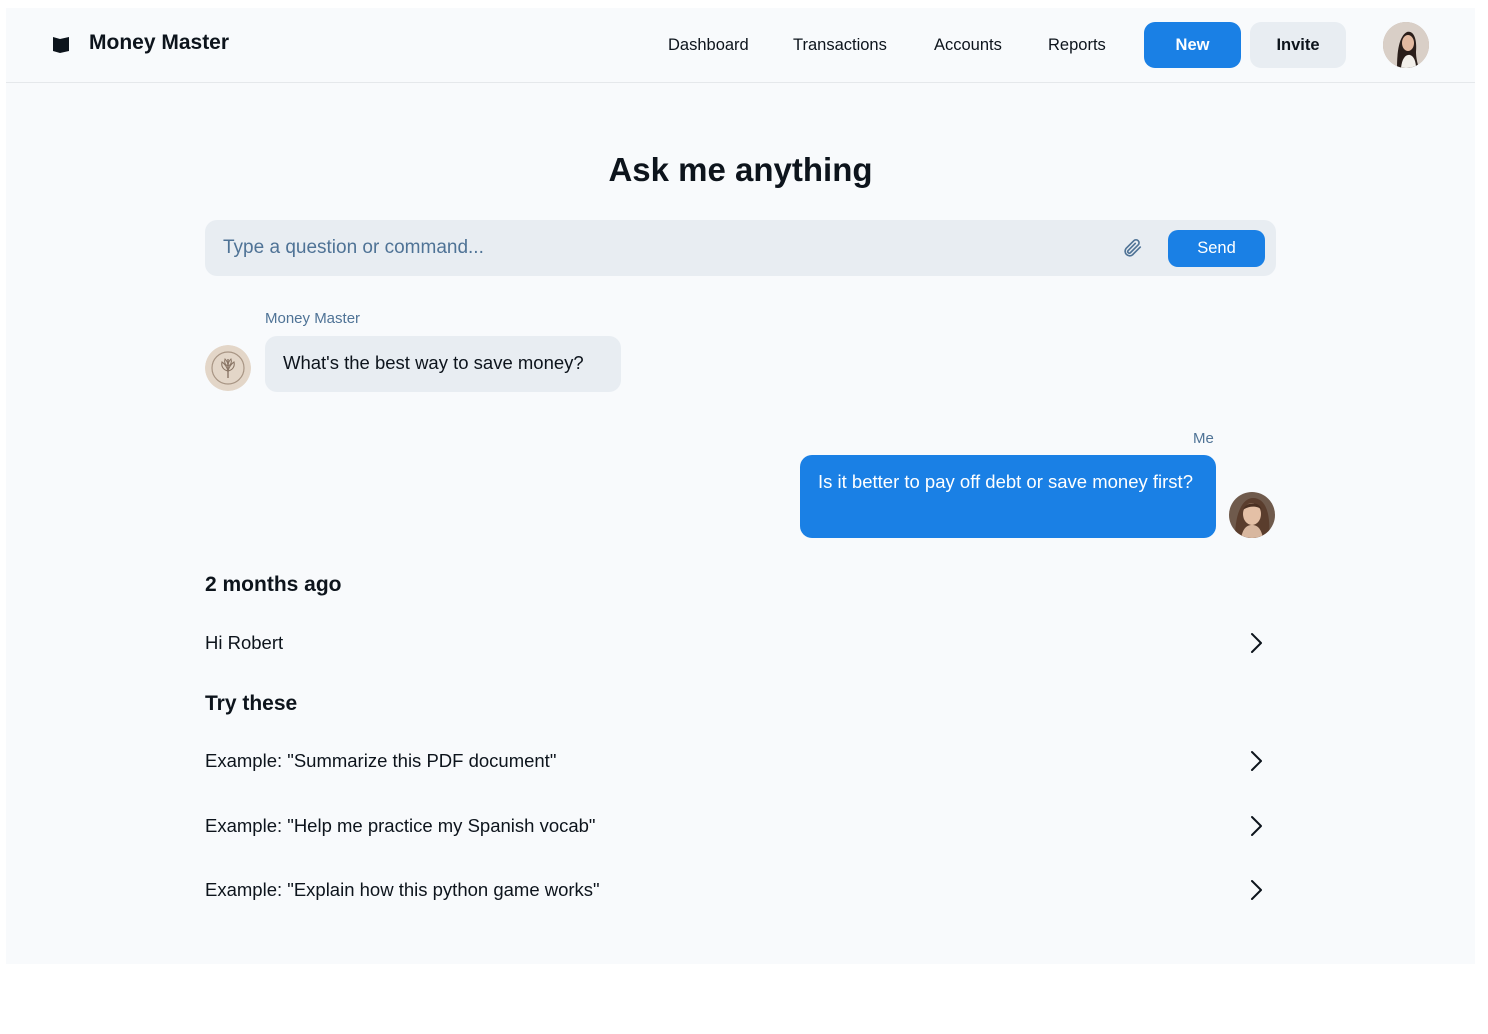 The height and width of the screenshot is (1034, 1488). Describe the element at coordinates (708, 45) in the screenshot. I see `nav-dashboard: Dashboard` at that location.